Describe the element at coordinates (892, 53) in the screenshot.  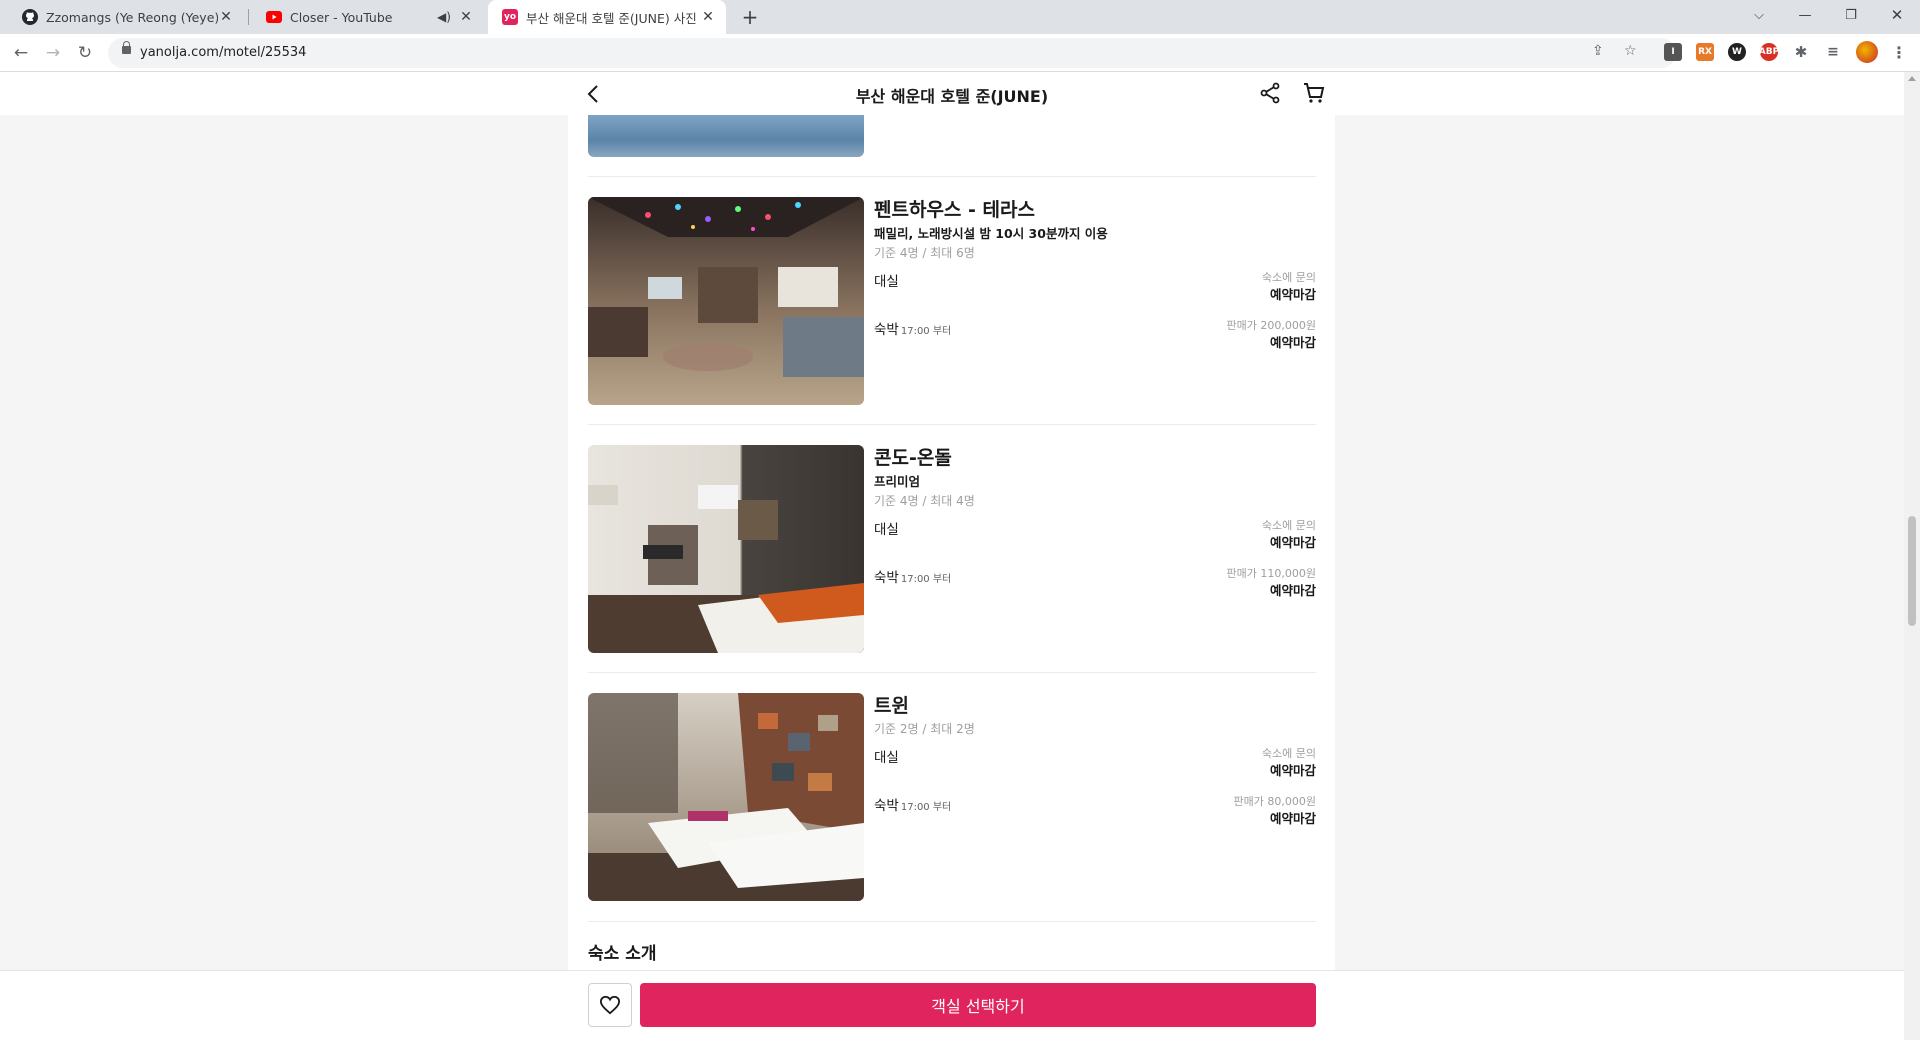
I see `address-bar: yanolja.com/motel/25534 ⇪ ☆` at that location.